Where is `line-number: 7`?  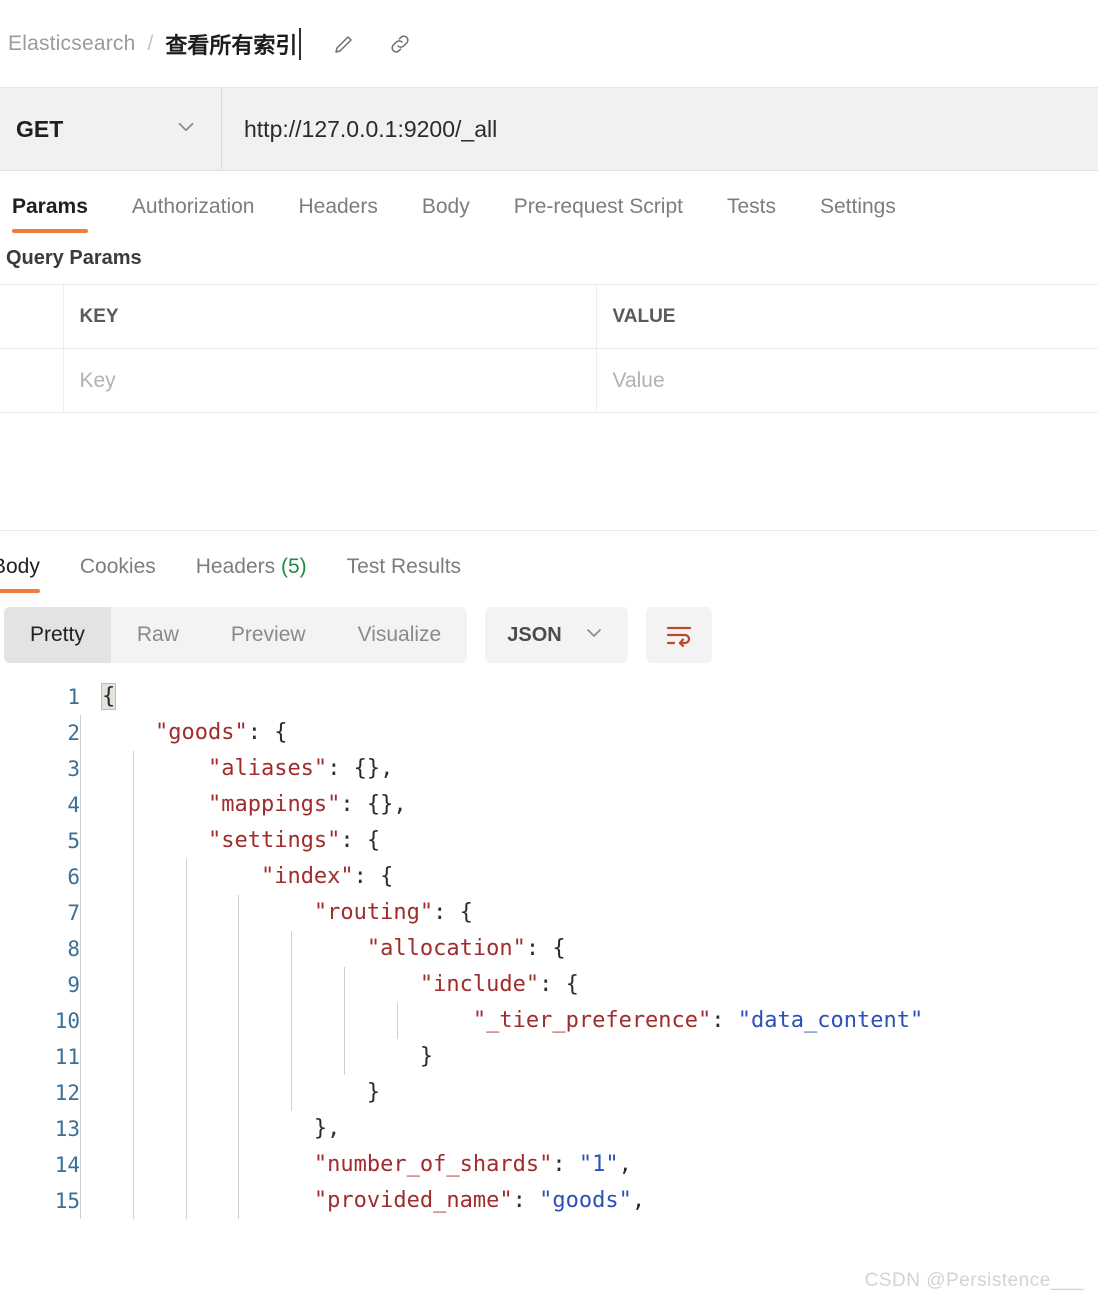
line-number: 7 is located at coordinates (73, 913).